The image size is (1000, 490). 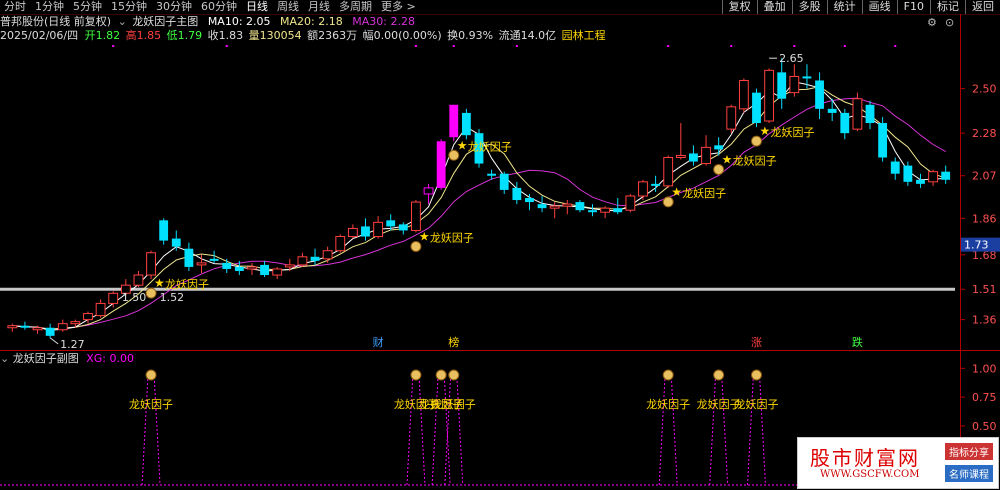 I want to click on tab-period-3: 15分钟, so click(x=129, y=6).